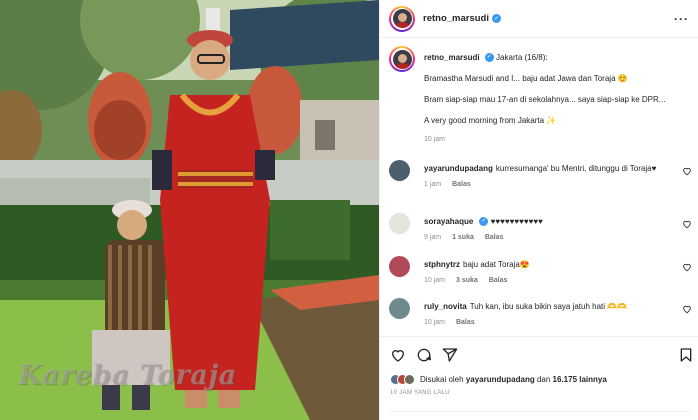 The height and width of the screenshot is (420, 698). I want to click on caption-timestamp: 10 jam, so click(435, 139).